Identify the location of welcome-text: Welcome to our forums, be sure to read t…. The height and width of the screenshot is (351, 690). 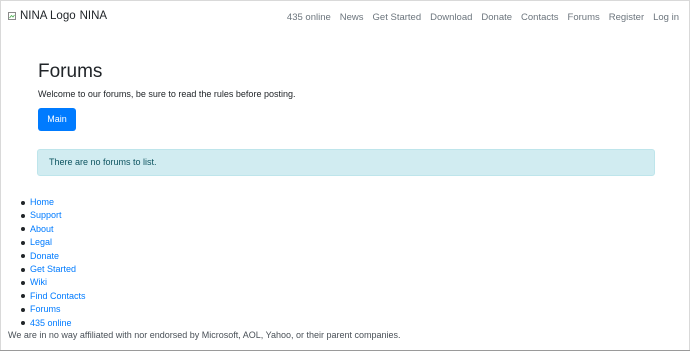
(167, 94).